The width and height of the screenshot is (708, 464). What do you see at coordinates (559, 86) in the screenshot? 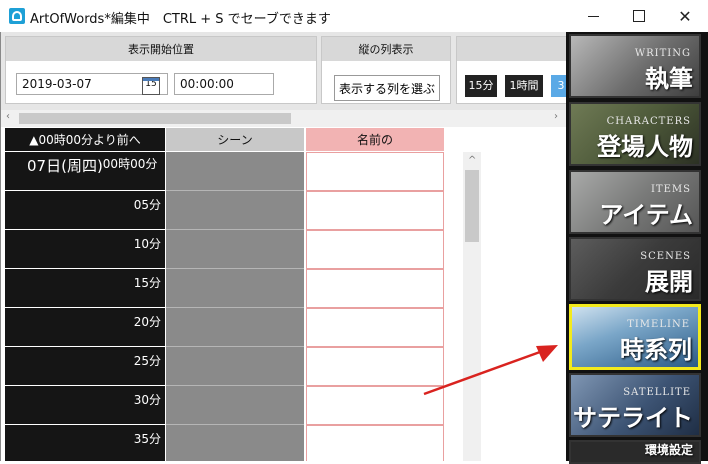
I see `step-partial-button: 3` at bounding box center [559, 86].